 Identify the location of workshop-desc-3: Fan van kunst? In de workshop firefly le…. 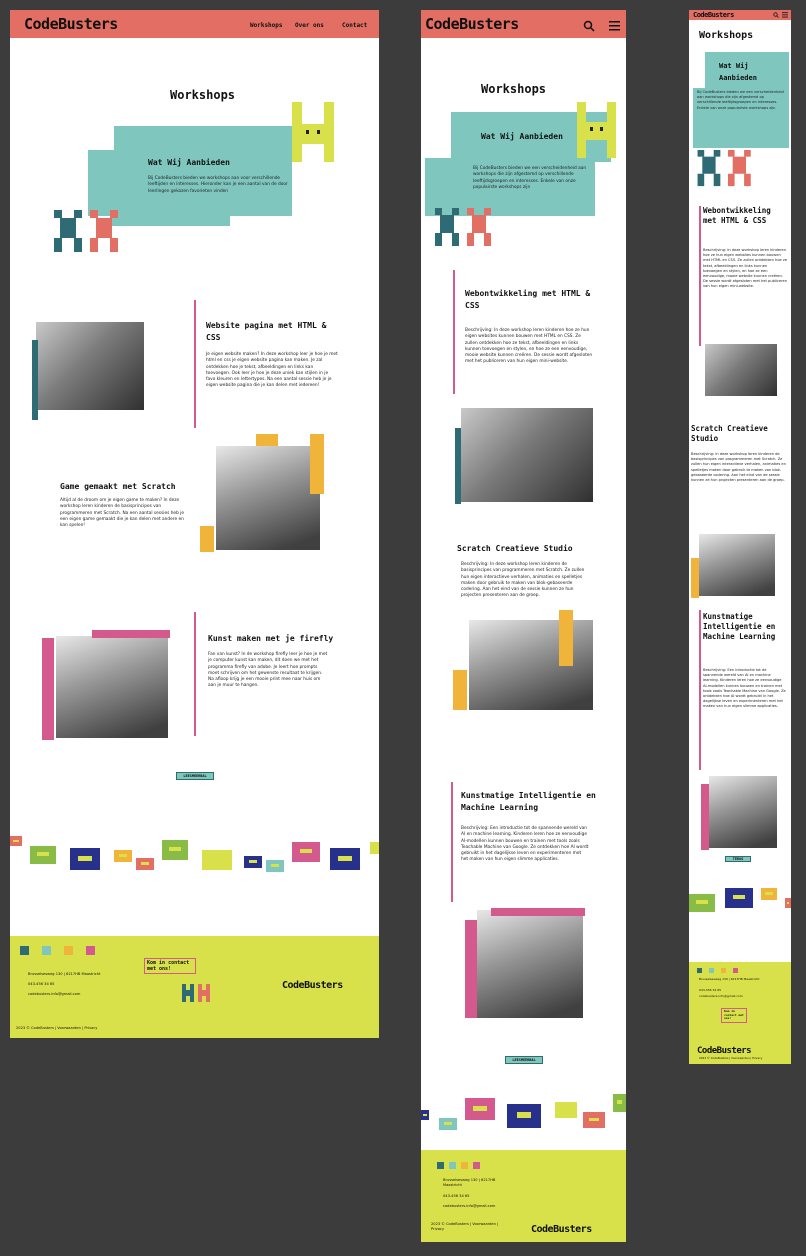
(268, 670).